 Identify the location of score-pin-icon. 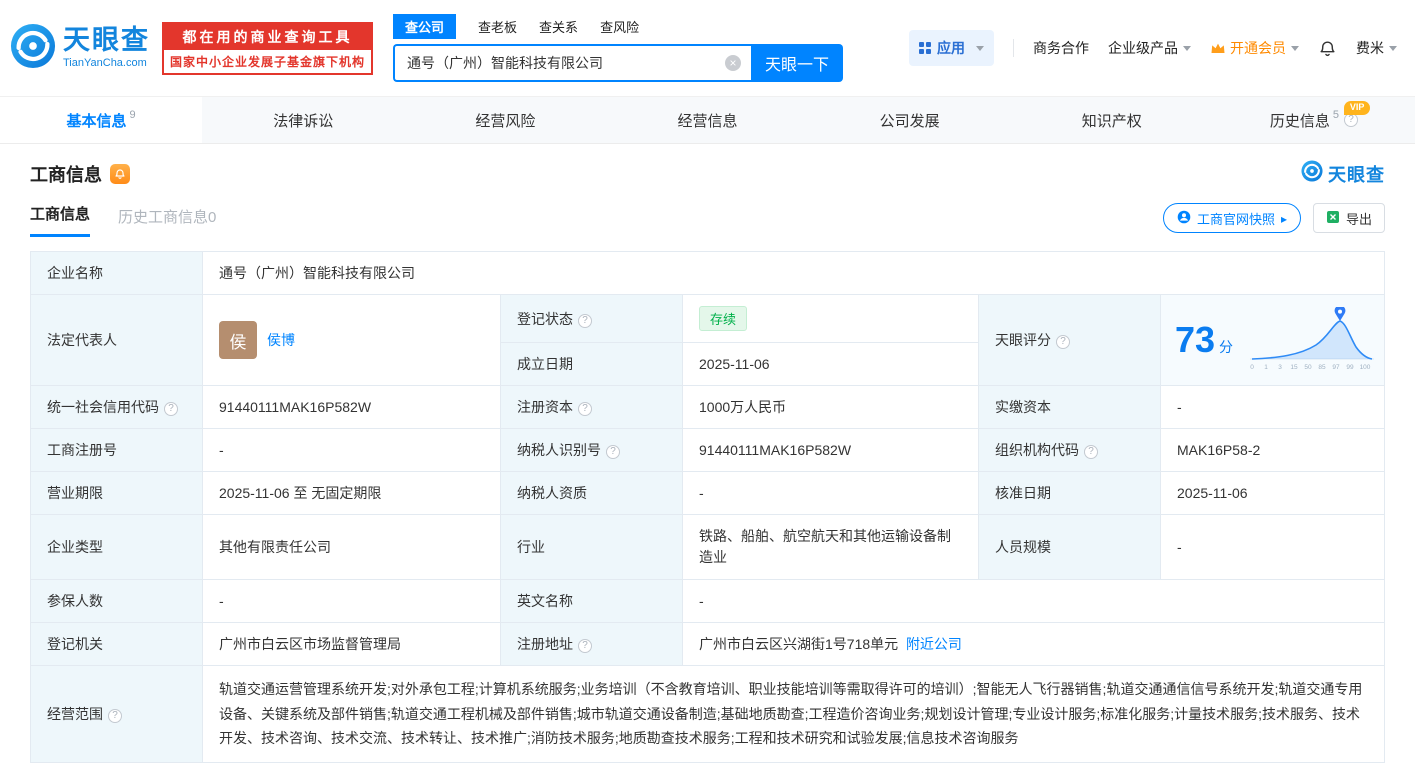
(1340, 314).